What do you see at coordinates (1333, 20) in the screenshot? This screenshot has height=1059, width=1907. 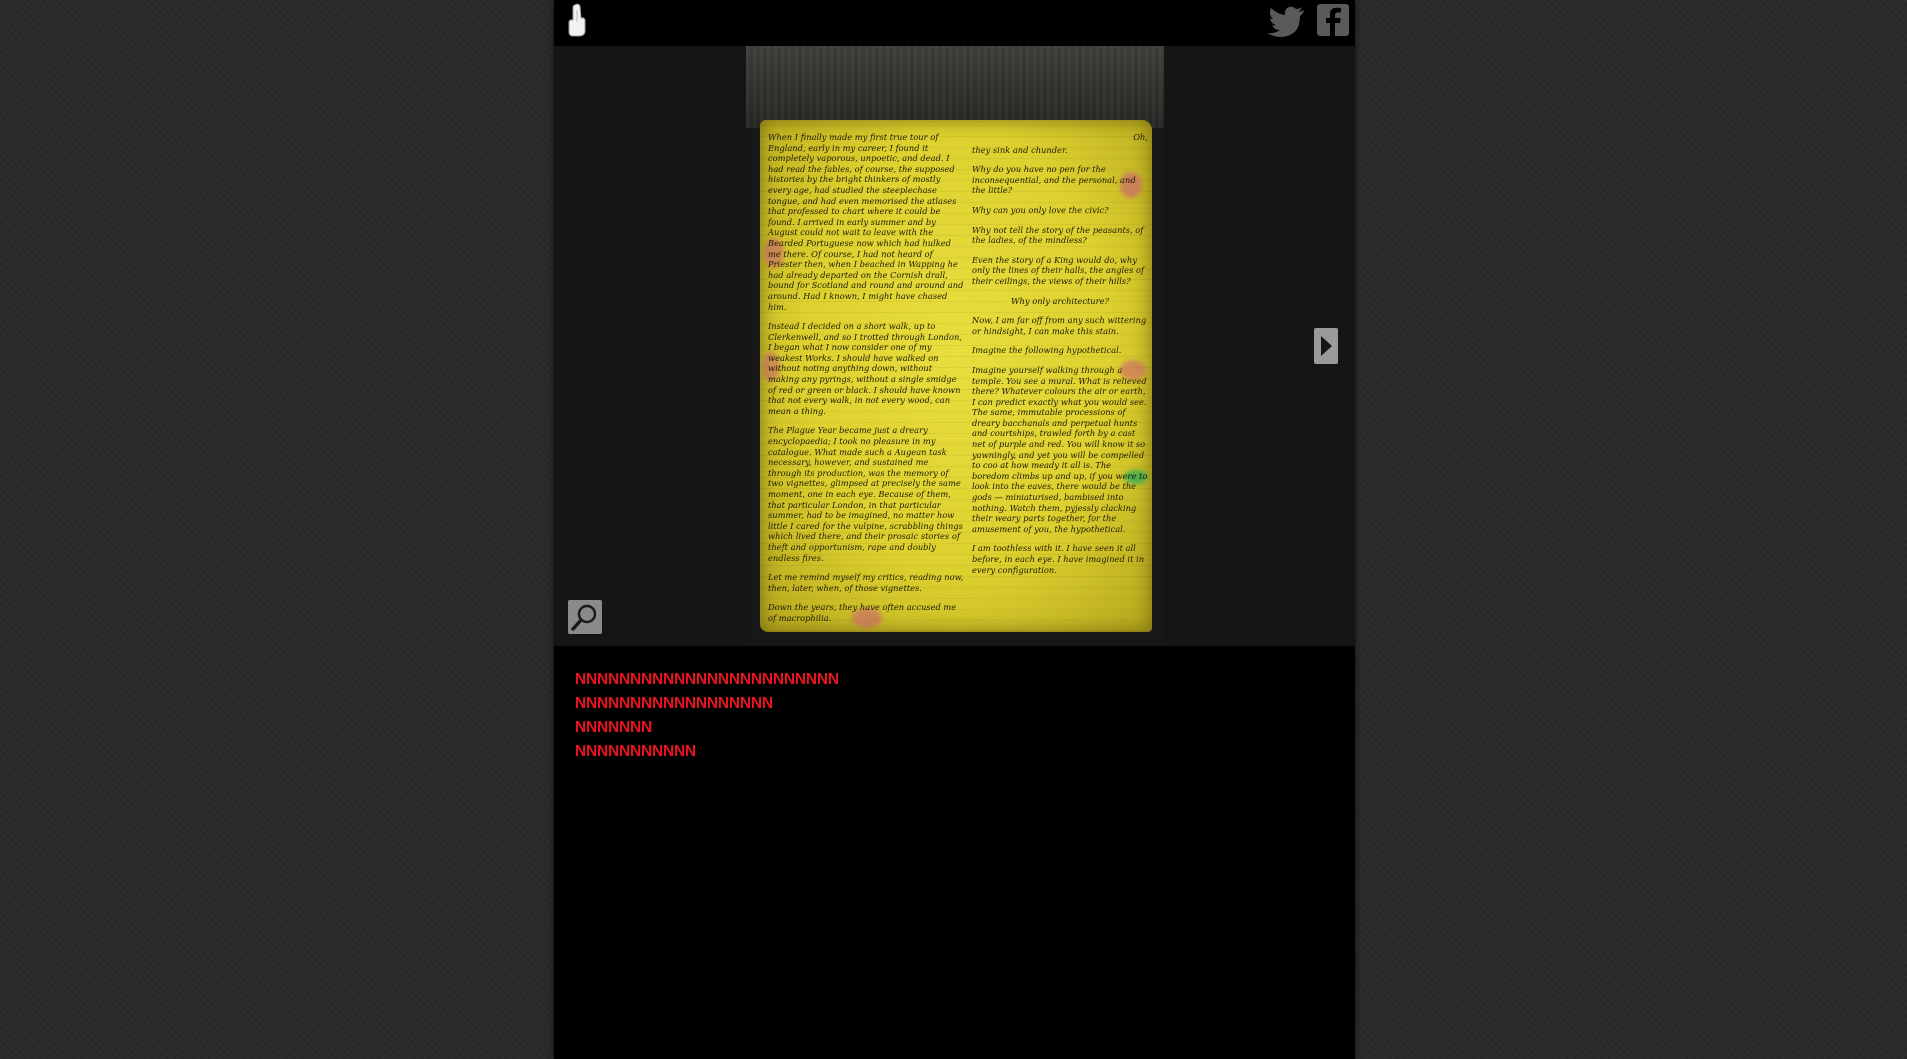 I see `facebook-icon` at bounding box center [1333, 20].